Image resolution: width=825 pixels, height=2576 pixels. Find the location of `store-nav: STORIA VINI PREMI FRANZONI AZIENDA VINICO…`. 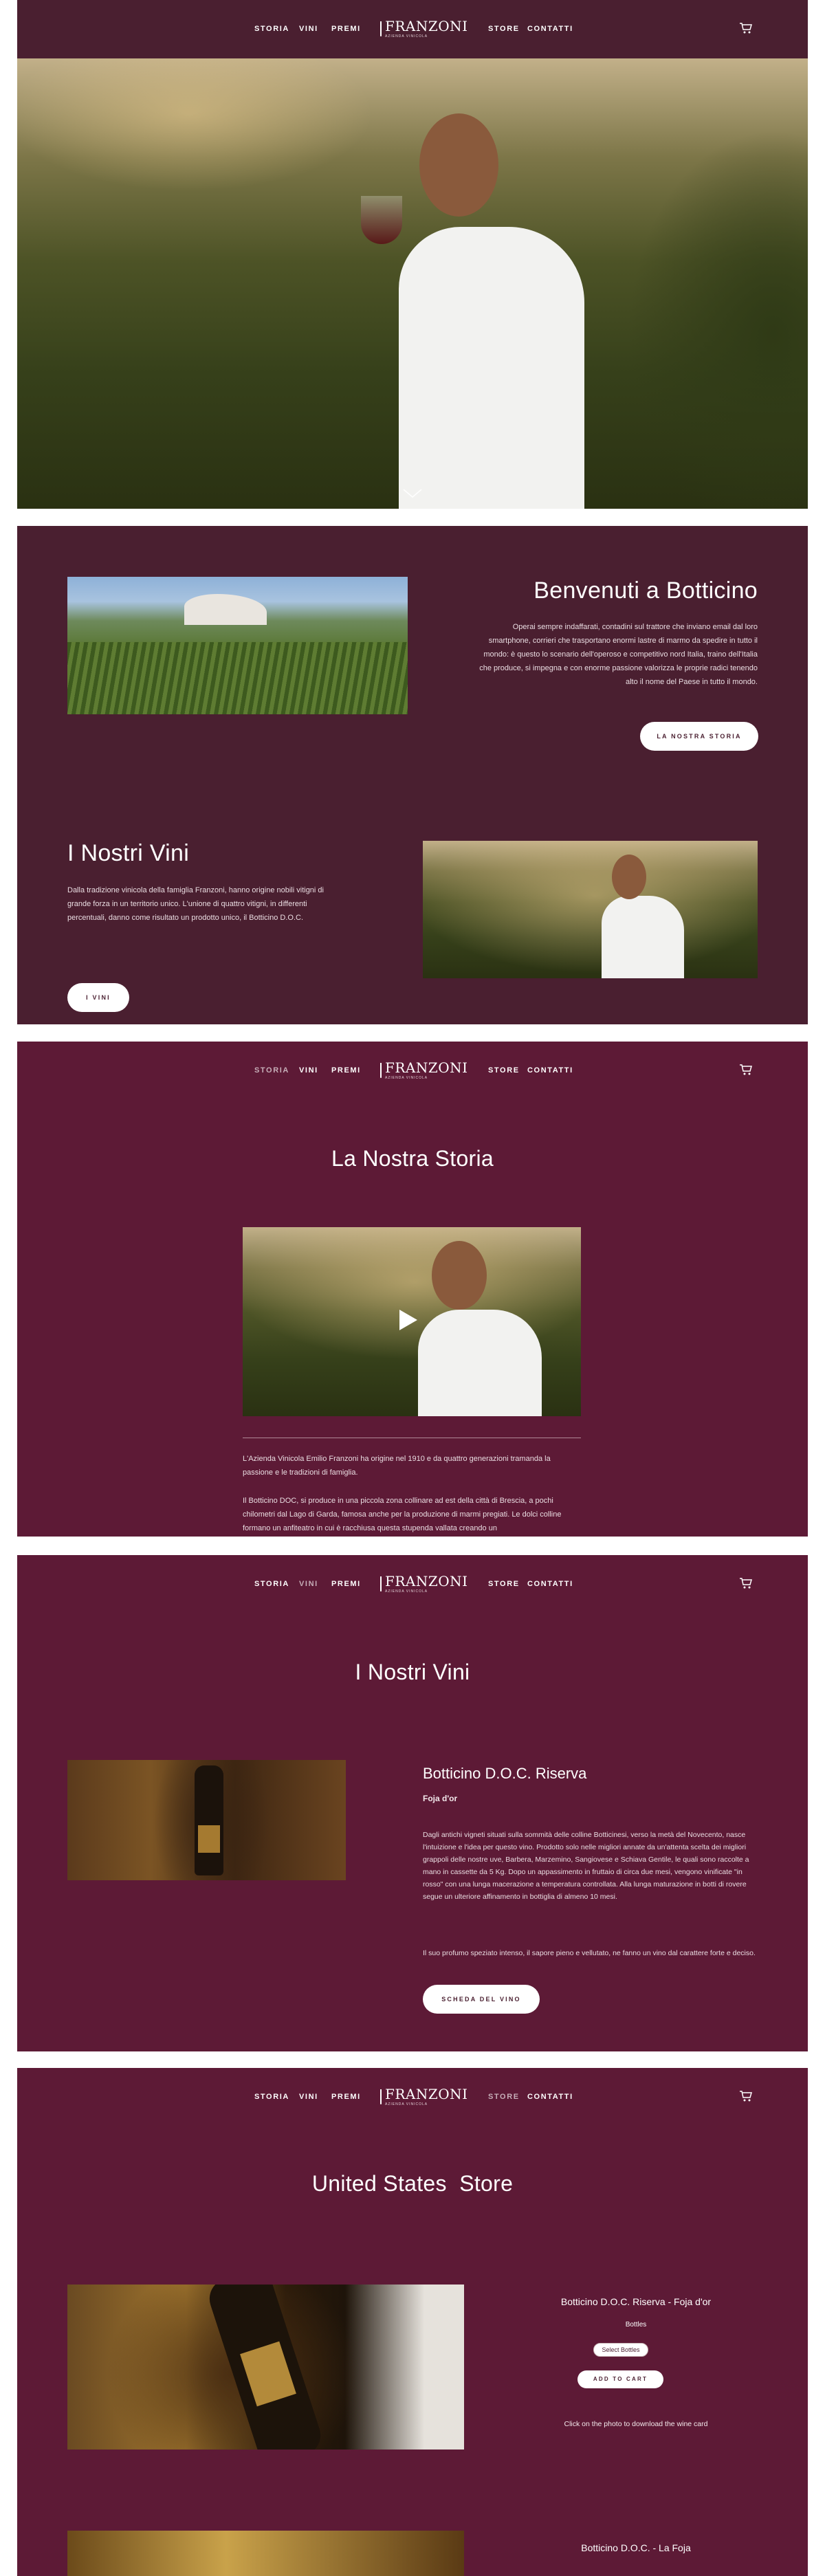

store-nav: STORIA VINI PREMI FRANZONI AZIENDA VINICO… is located at coordinates (412, 2096).